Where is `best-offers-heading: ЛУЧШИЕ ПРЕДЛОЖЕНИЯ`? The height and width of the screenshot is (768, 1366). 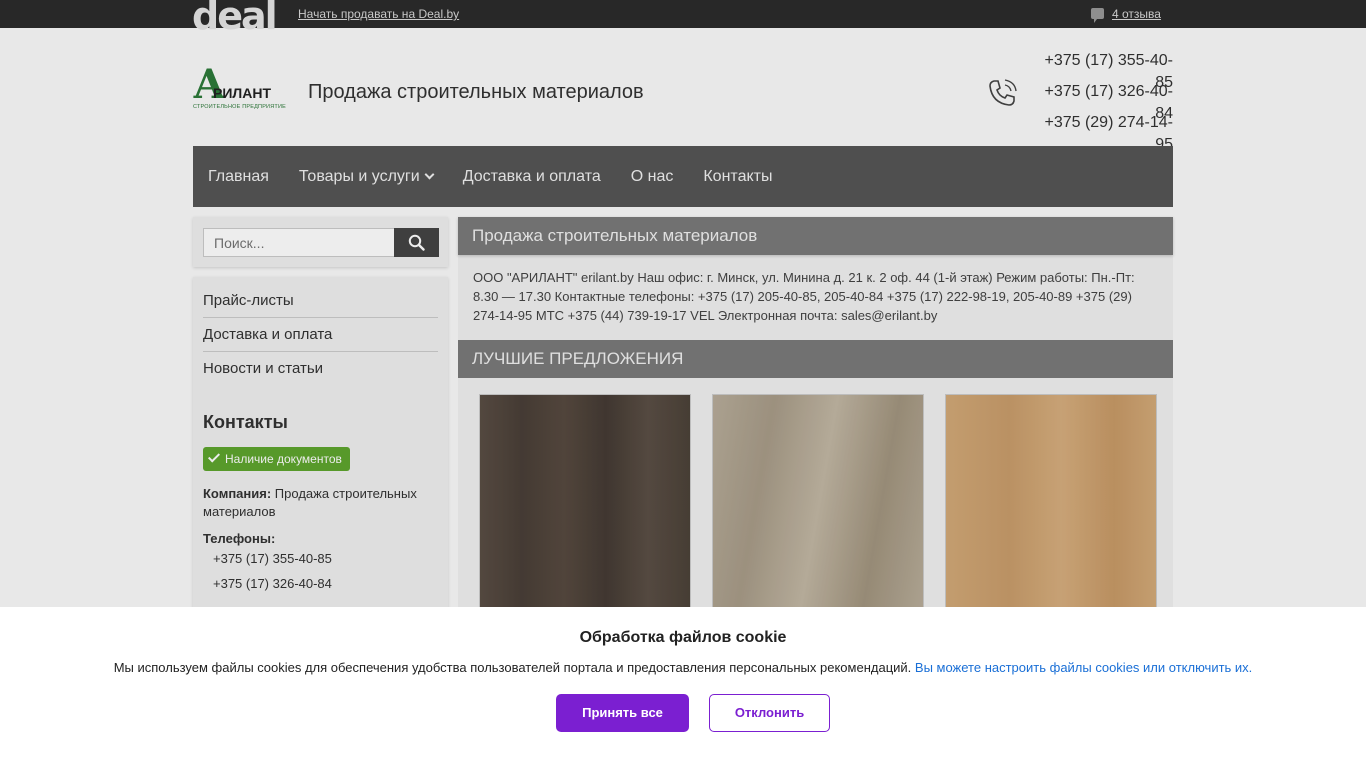 best-offers-heading: ЛУЧШИЕ ПРЕДЛОЖЕНИЯ is located at coordinates (815, 359).